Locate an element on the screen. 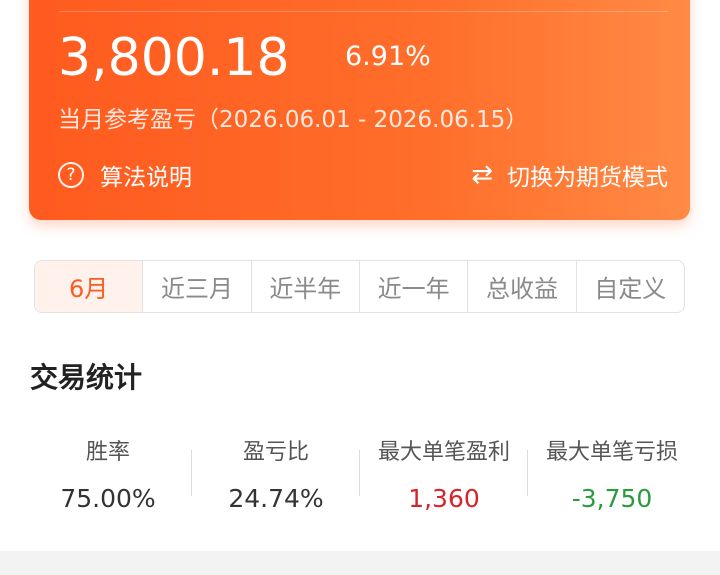  stat-profit-loss-ratio: 盈亏比 24.74% is located at coordinates (276, 475).